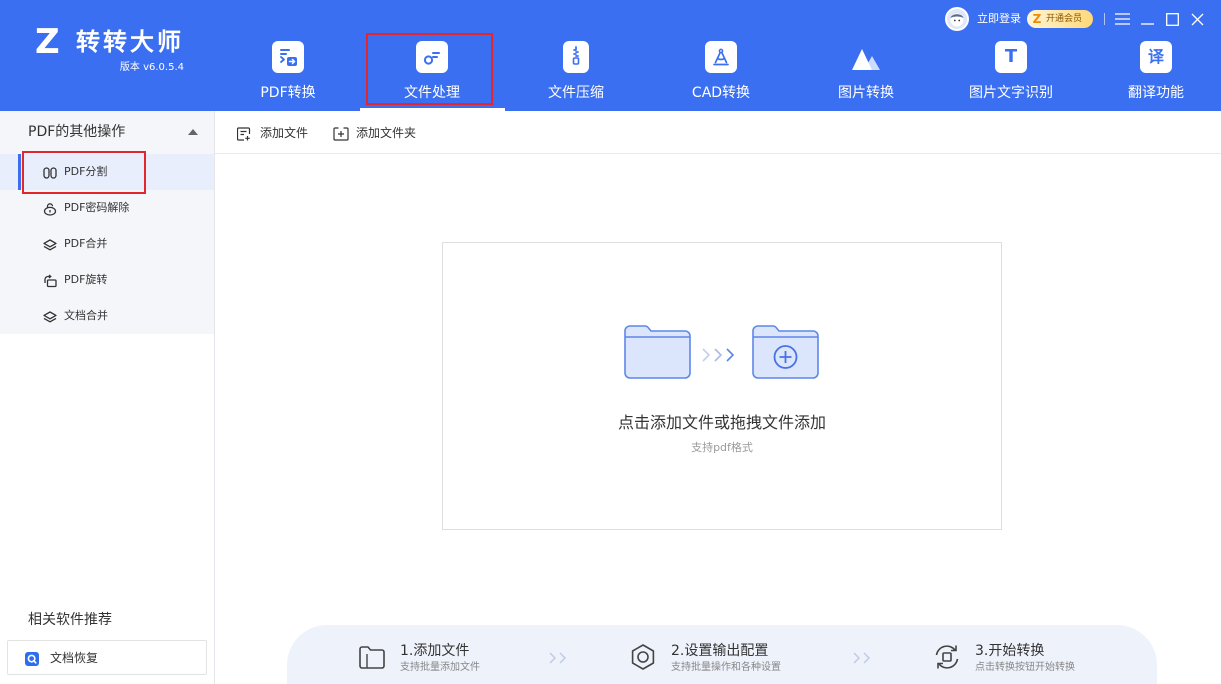 The image size is (1221, 684). I want to click on step-title: 2.设置输出配置, so click(720, 651).